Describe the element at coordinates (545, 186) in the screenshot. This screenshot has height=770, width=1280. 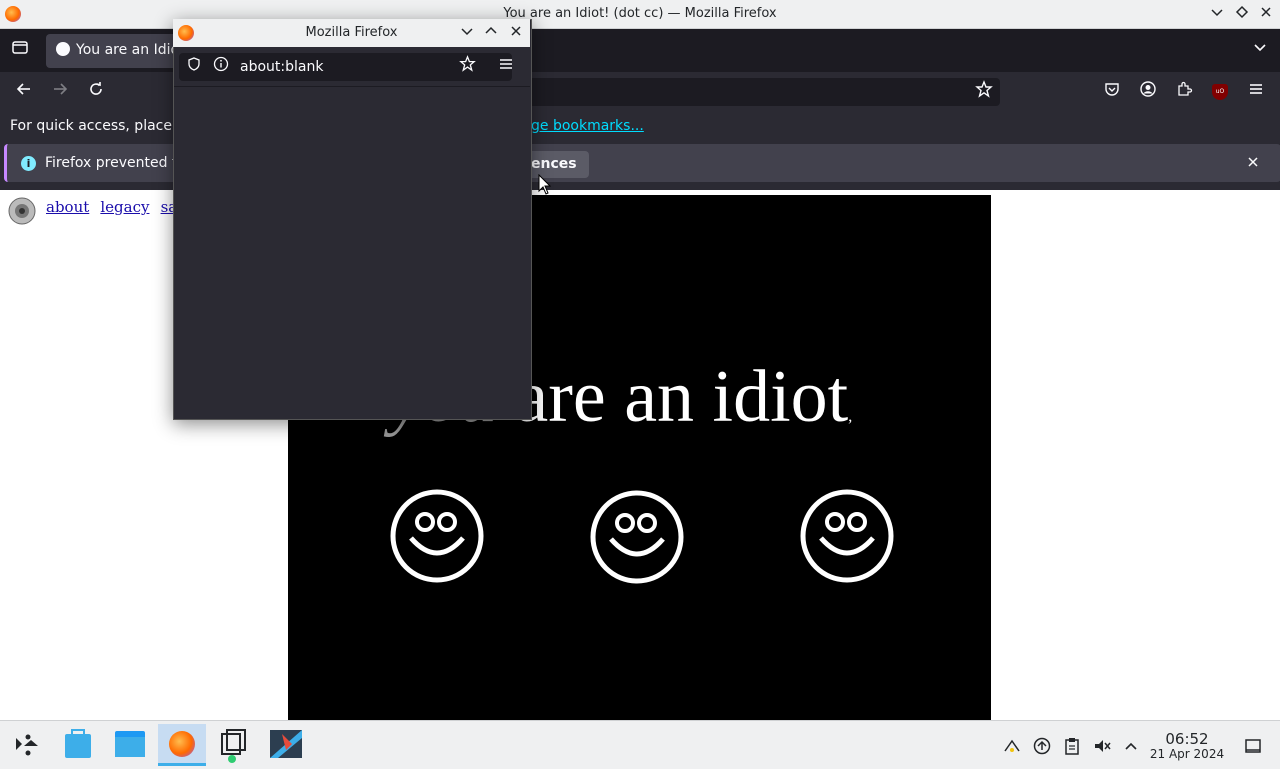
I see `mouse-cursor-icon` at that location.